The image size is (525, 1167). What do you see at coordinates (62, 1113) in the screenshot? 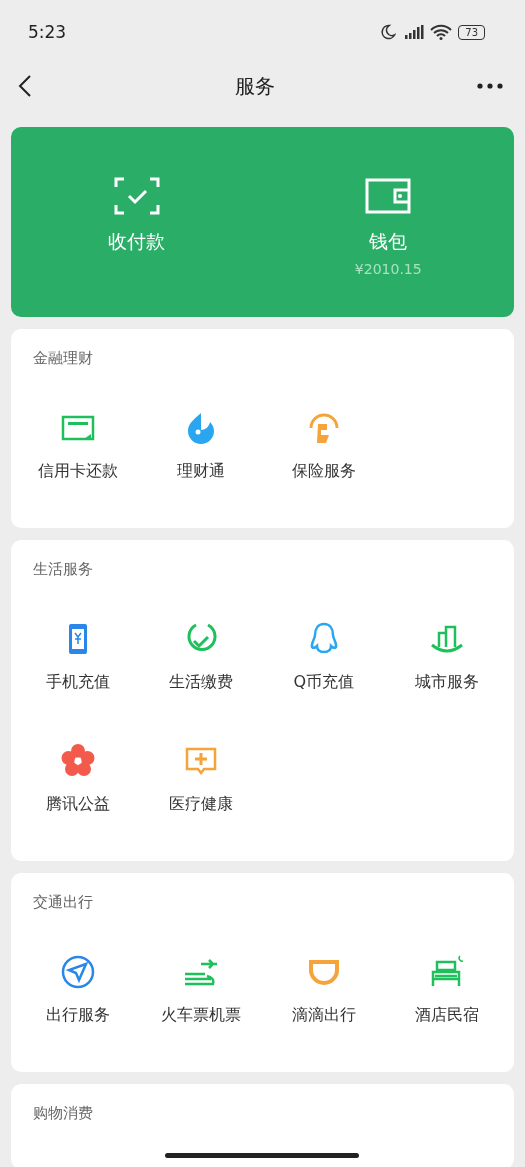
I see `section-title: 购物消费` at bounding box center [62, 1113].